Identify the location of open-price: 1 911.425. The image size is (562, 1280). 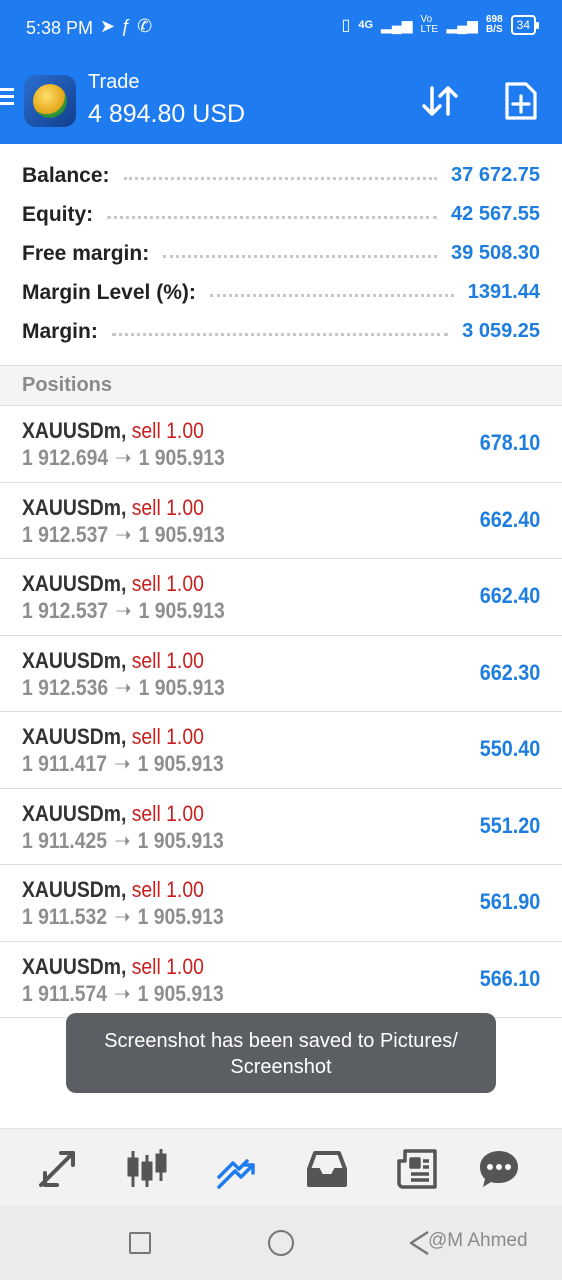
(65, 840).